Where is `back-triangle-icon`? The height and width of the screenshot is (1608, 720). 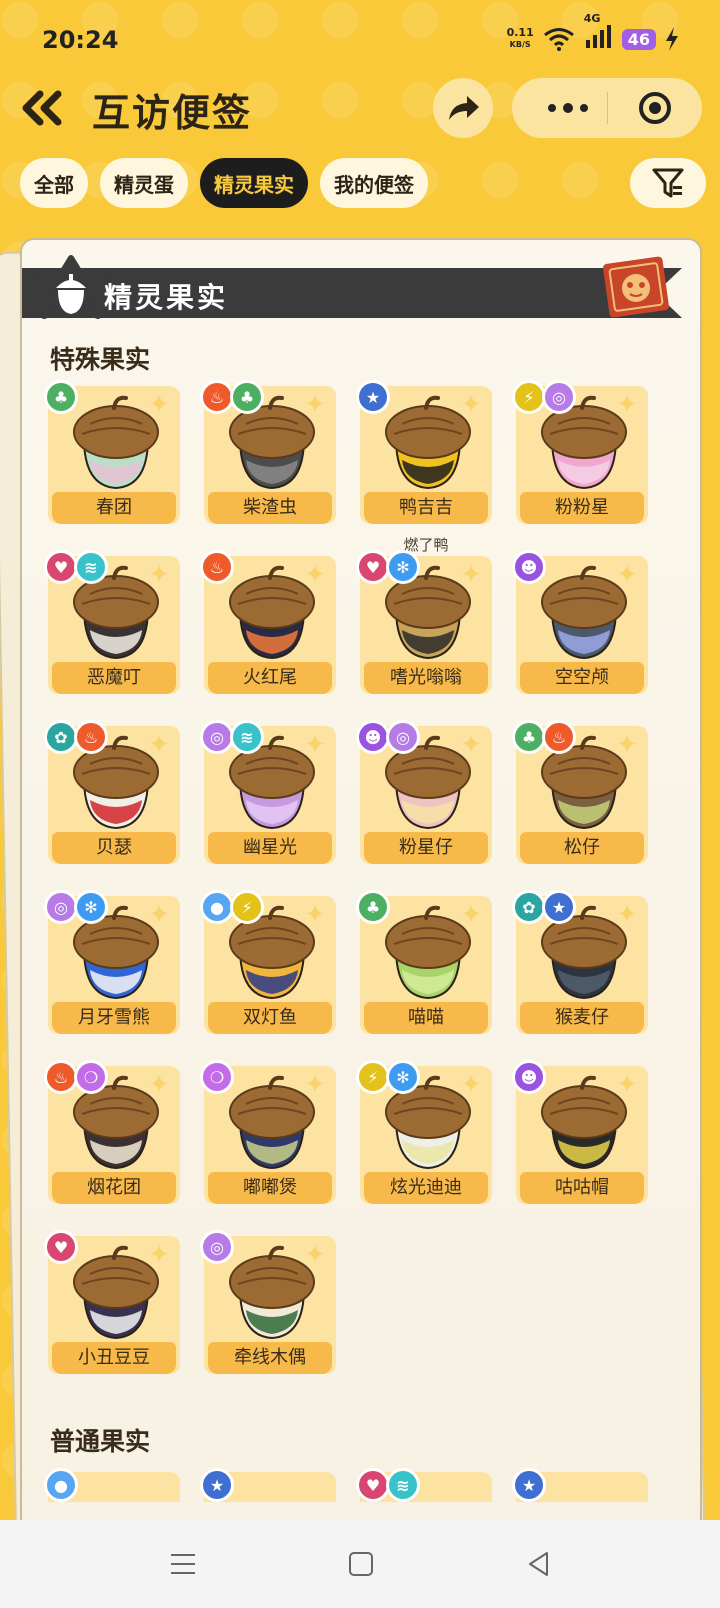
back-triangle-icon is located at coordinates (538, 1564).